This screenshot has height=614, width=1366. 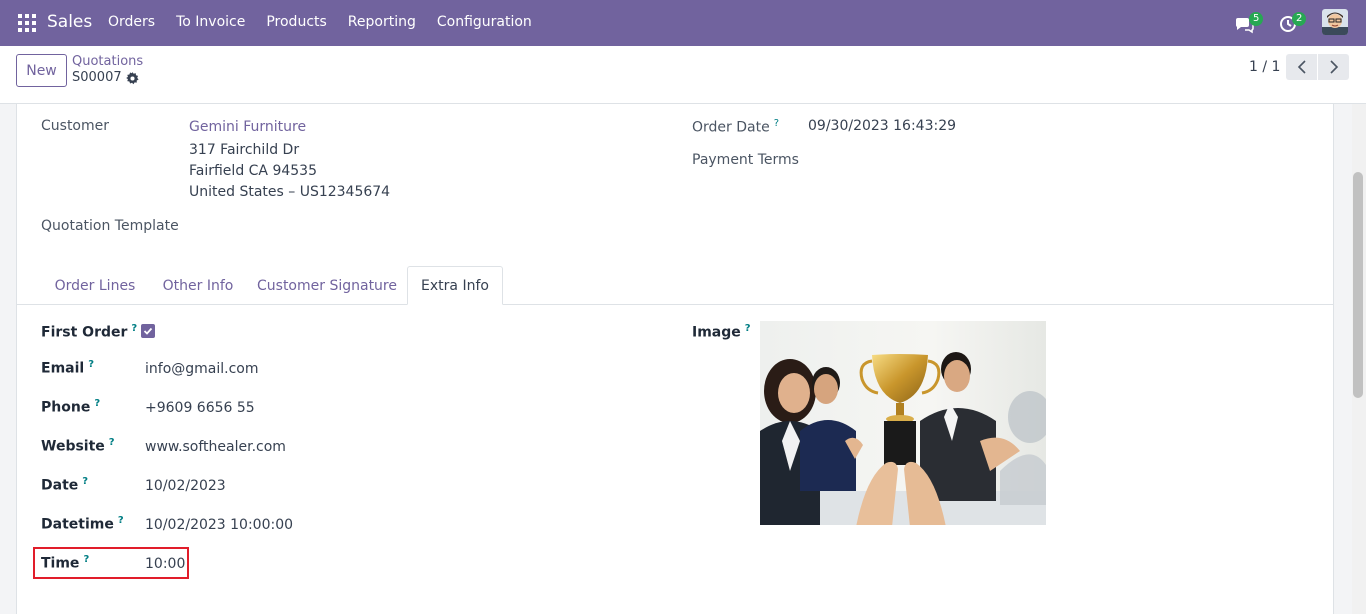 I want to click on app-brand: Sales, so click(x=69, y=22).